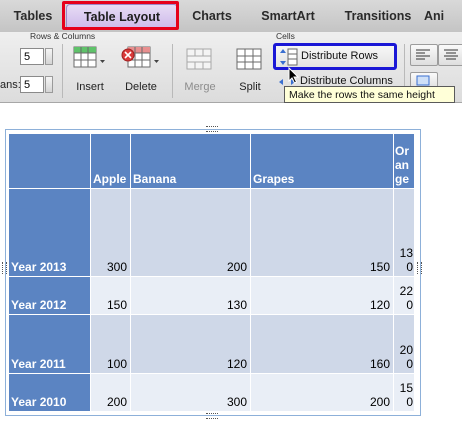 This screenshot has width=462, height=425. Describe the element at coordinates (419, 268) in the screenshot. I see `table-resize-handle-right` at that location.